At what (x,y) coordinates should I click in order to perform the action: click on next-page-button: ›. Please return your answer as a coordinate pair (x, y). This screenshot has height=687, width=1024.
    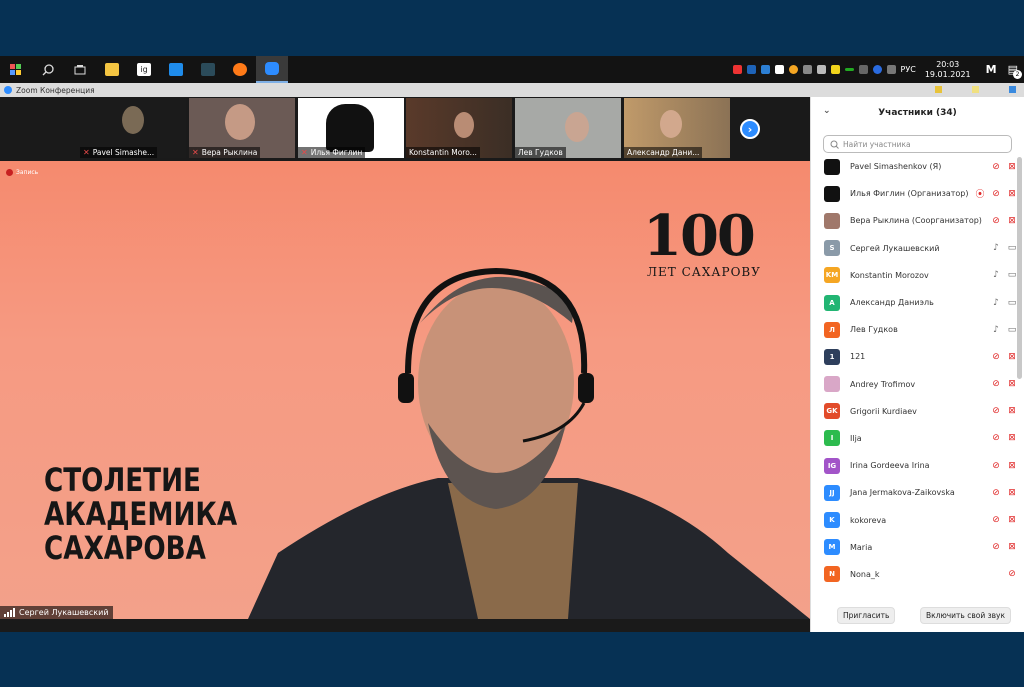
    Looking at the image, I should click on (750, 129).